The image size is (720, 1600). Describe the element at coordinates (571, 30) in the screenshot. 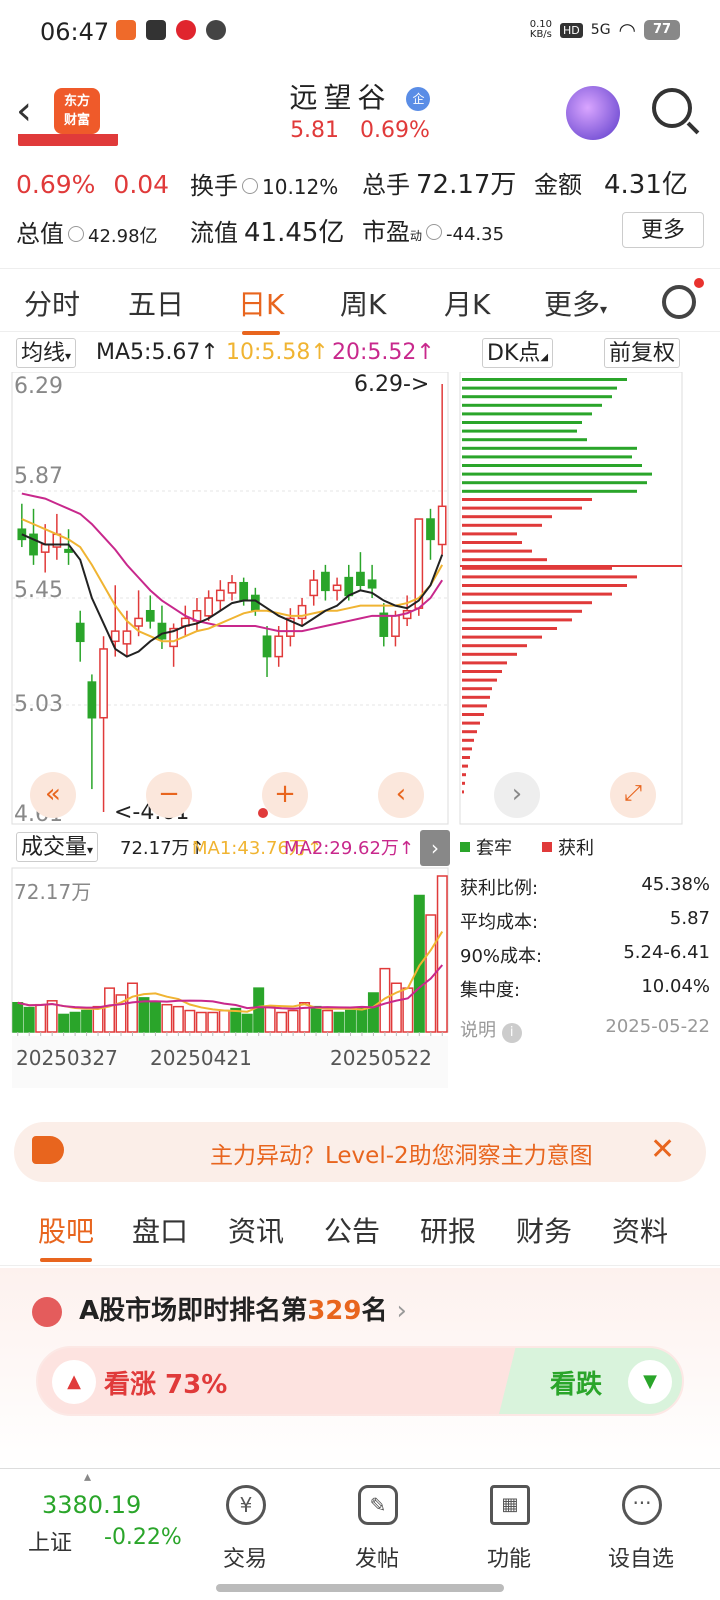

I see `hd-icon: HD` at that location.